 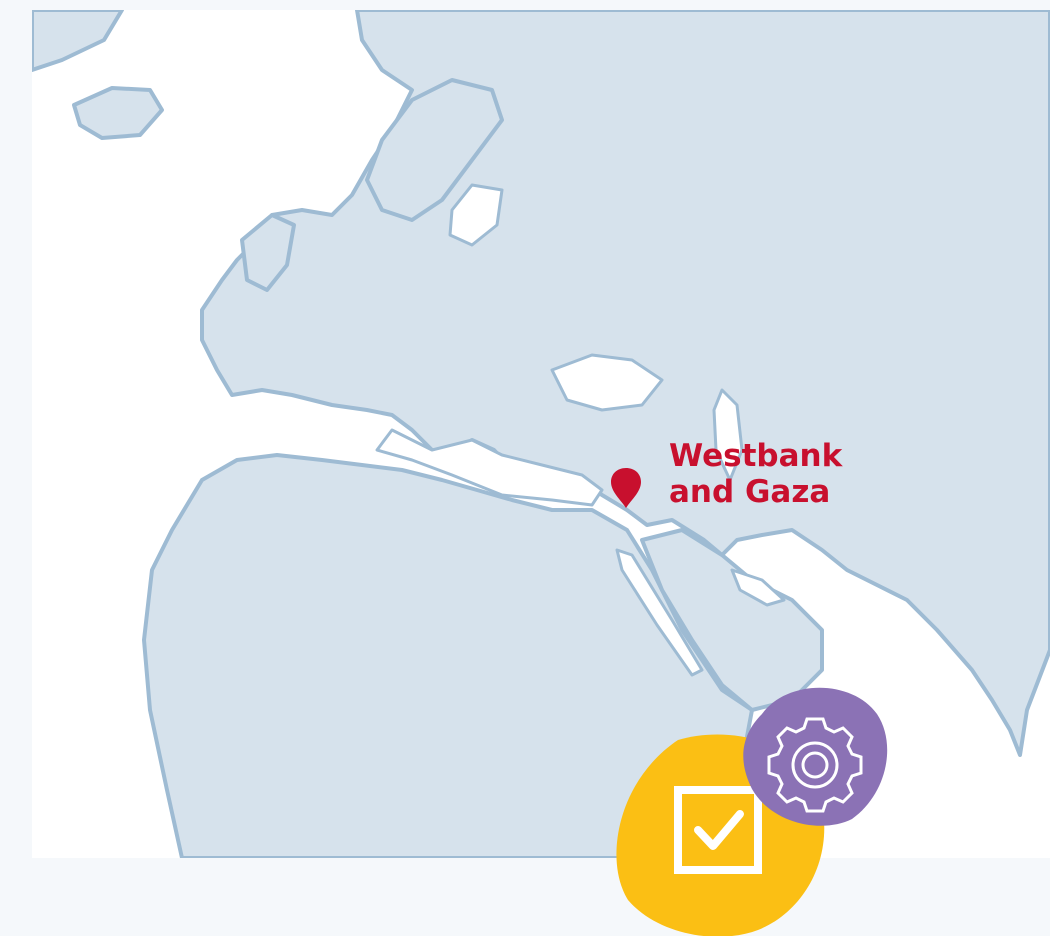 I want to click on location-label: Westbank and Gaza, so click(x=755, y=474).